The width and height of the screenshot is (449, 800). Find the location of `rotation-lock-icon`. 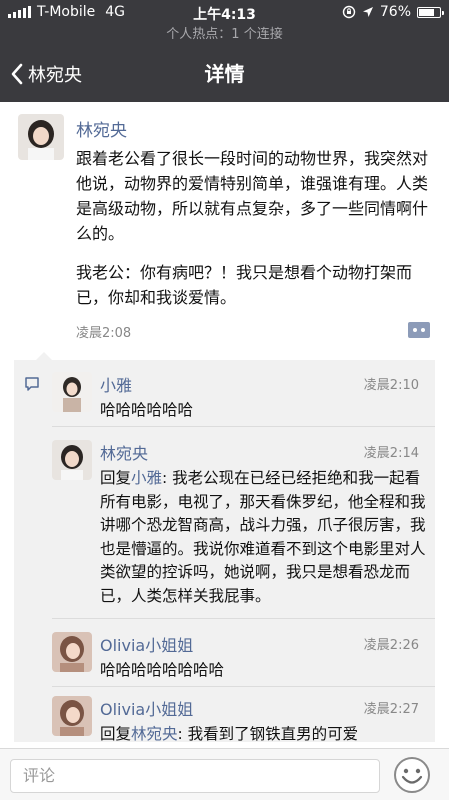

rotation-lock-icon is located at coordinates (349, 12).